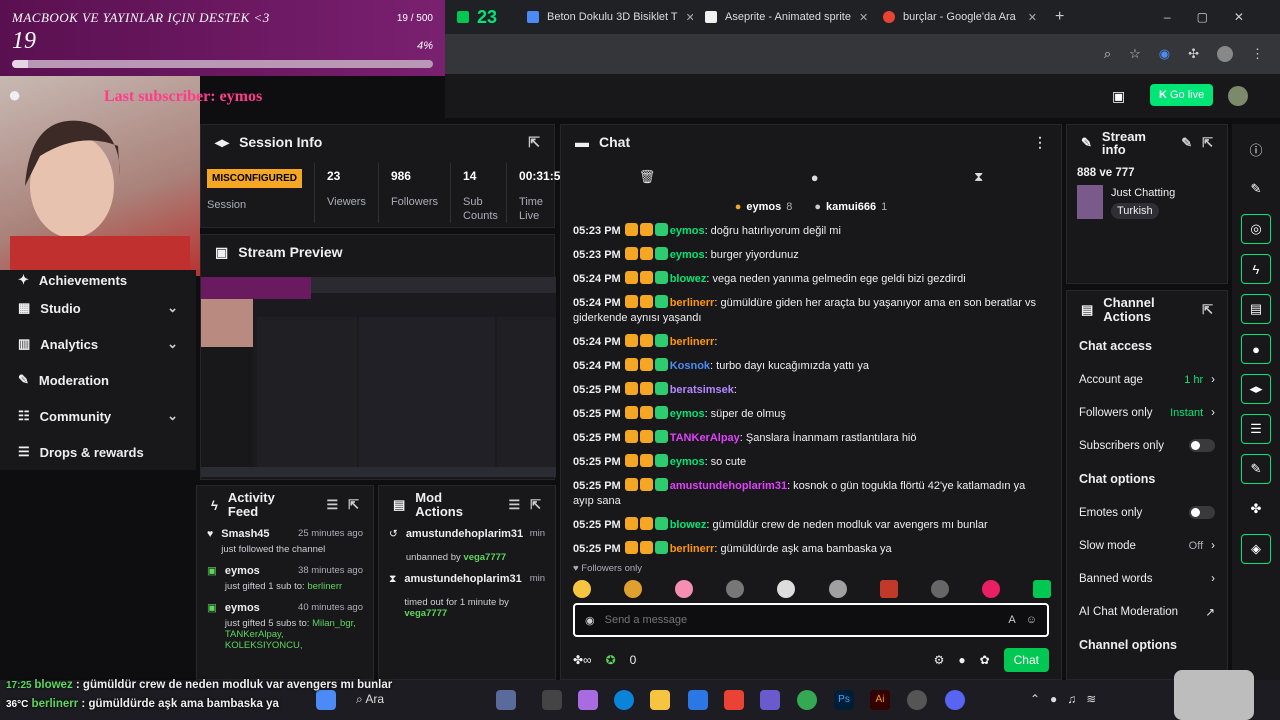 The height and width of the screenshot is (720, 1280). I want to click on message-username: beratsimsek, so click(702, 390).